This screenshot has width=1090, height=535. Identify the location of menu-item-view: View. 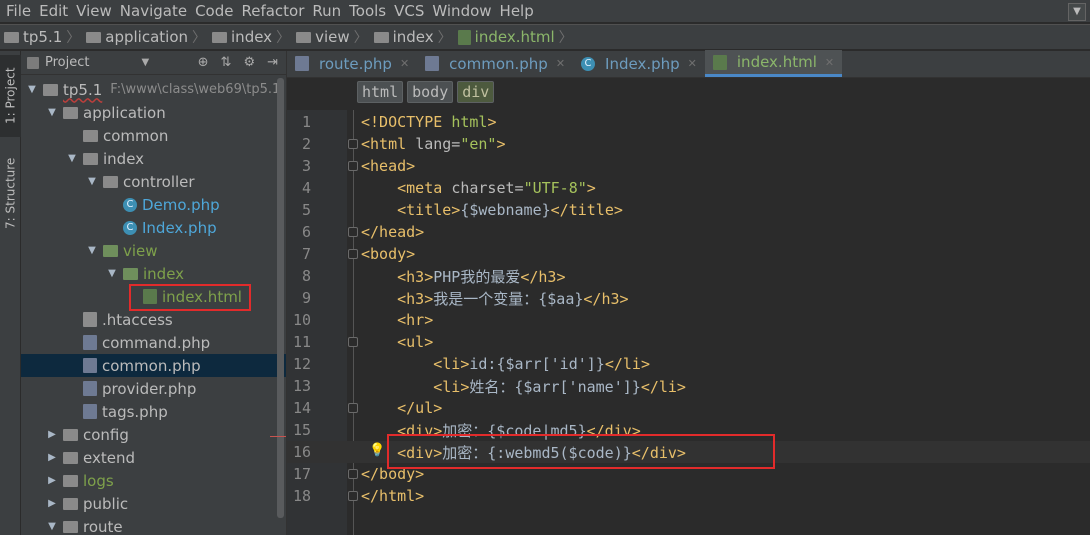
(94, 11).